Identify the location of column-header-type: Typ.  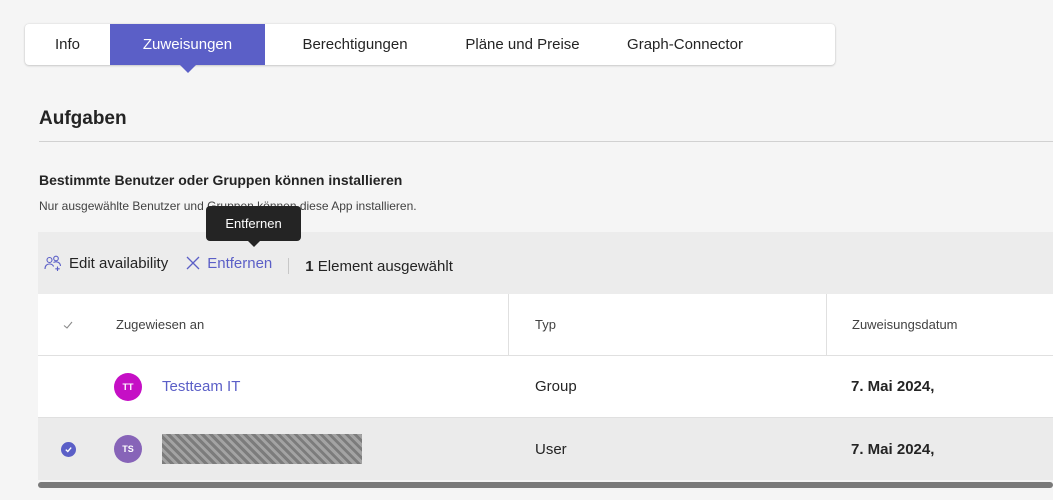
(667, 324).